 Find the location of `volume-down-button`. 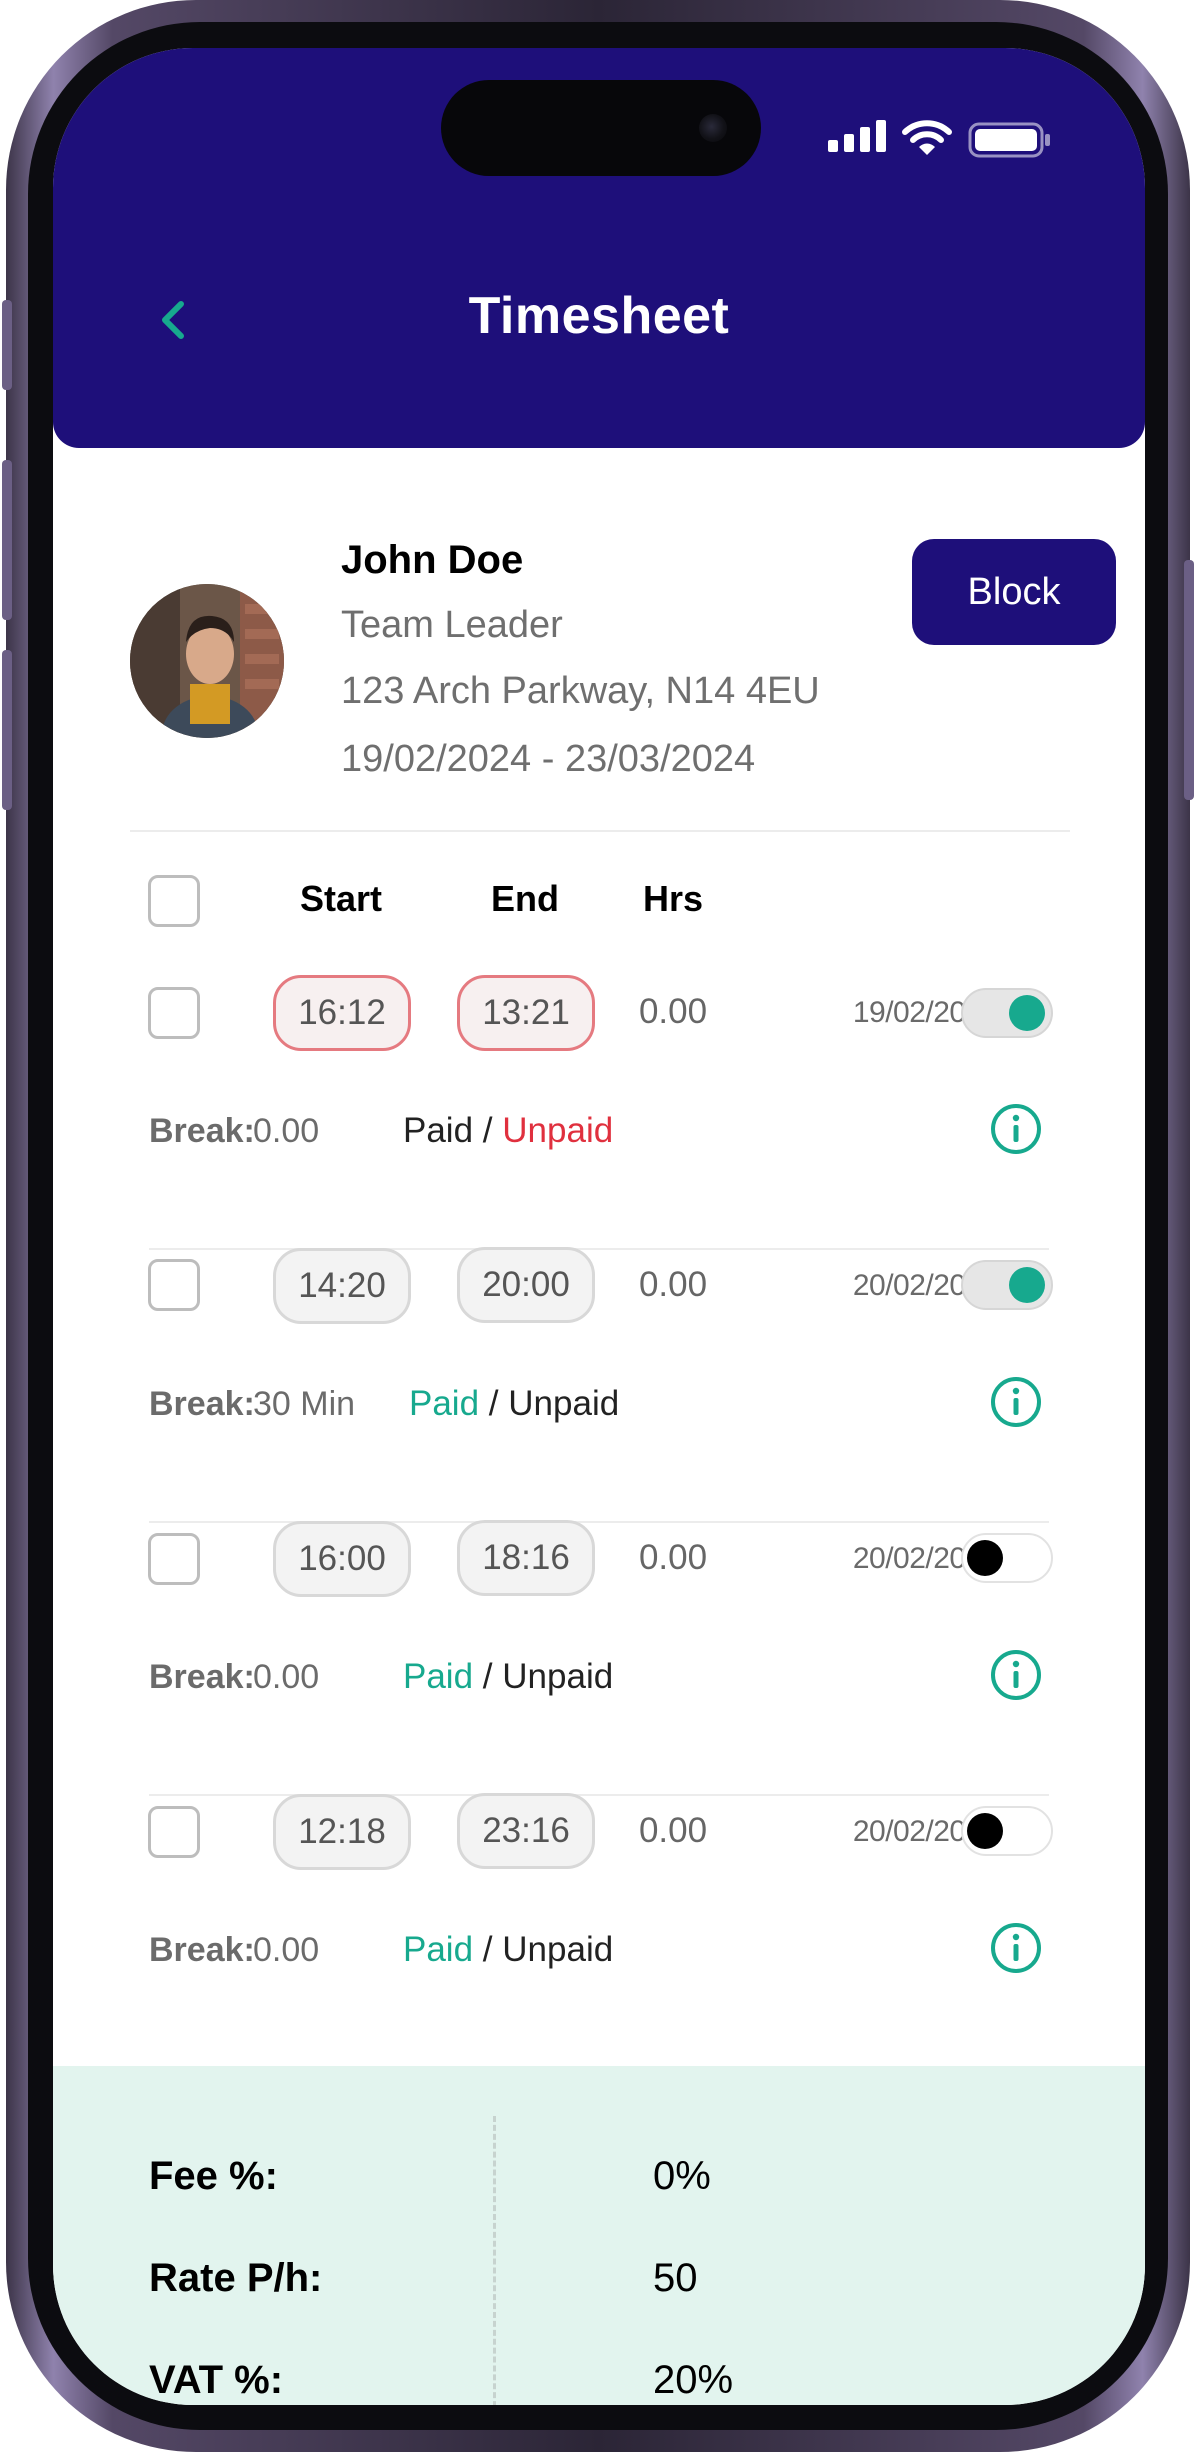

volume-down-button is located at coordinates (7, 730).